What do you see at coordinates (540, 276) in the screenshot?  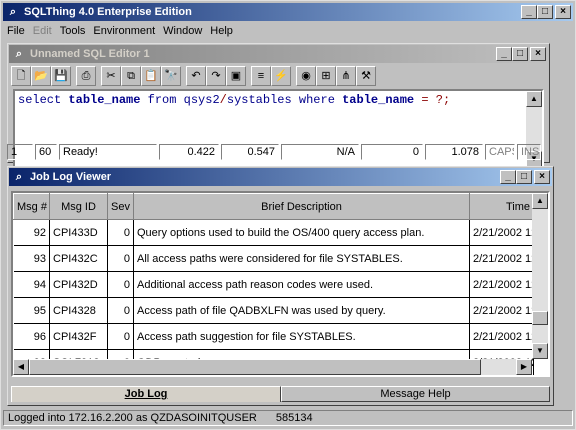 I see `grid-vertical-scrollbar: ▲ ▼` at bounding box center [540, 276].